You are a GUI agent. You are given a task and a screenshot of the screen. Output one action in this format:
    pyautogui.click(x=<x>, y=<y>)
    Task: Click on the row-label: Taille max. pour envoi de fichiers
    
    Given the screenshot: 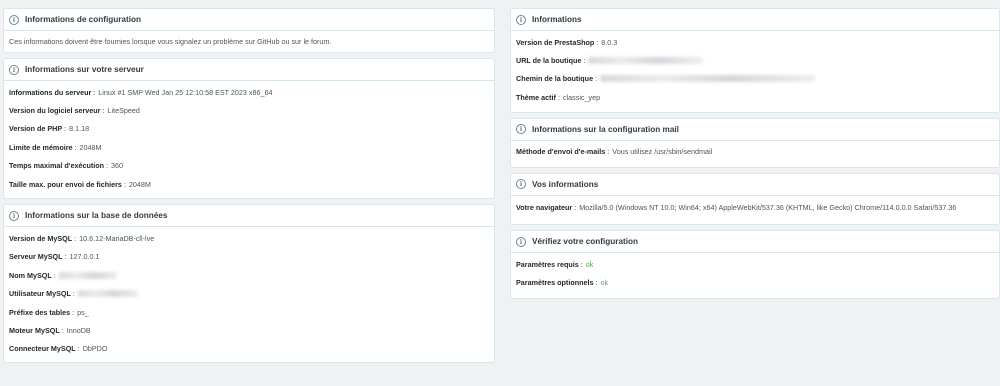 What is the action you would take?
    pyautogui.click(x=65, y=184)
    